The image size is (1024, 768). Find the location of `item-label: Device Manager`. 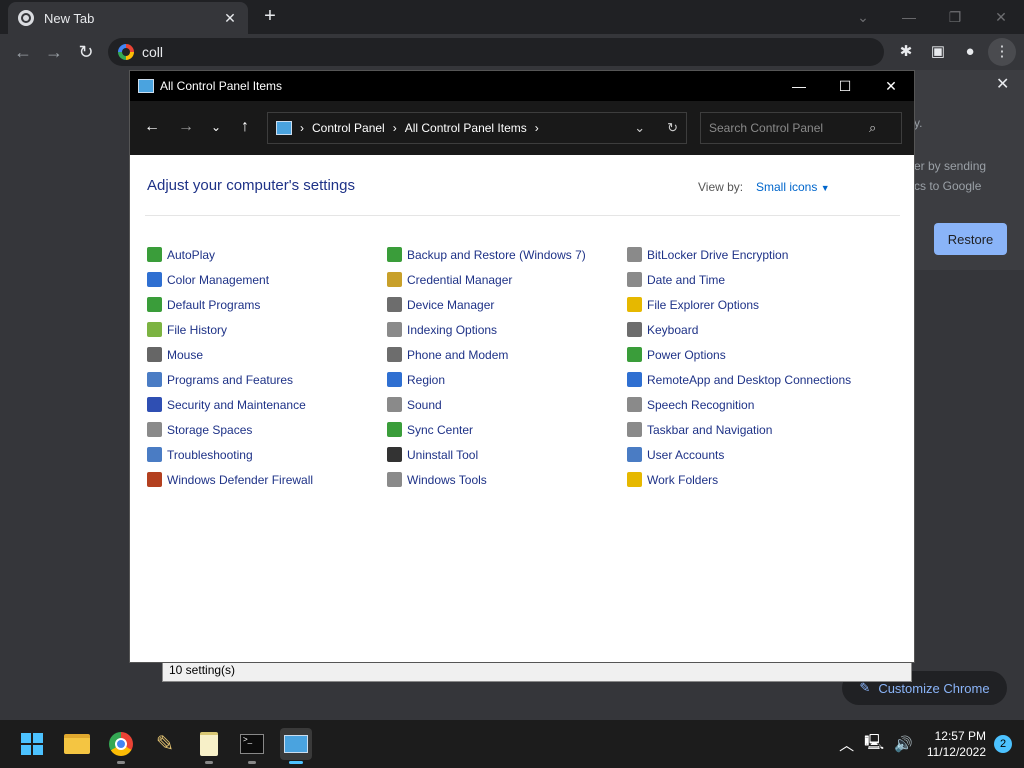

item-label: Device Manager is located at coordinates (451, 304).